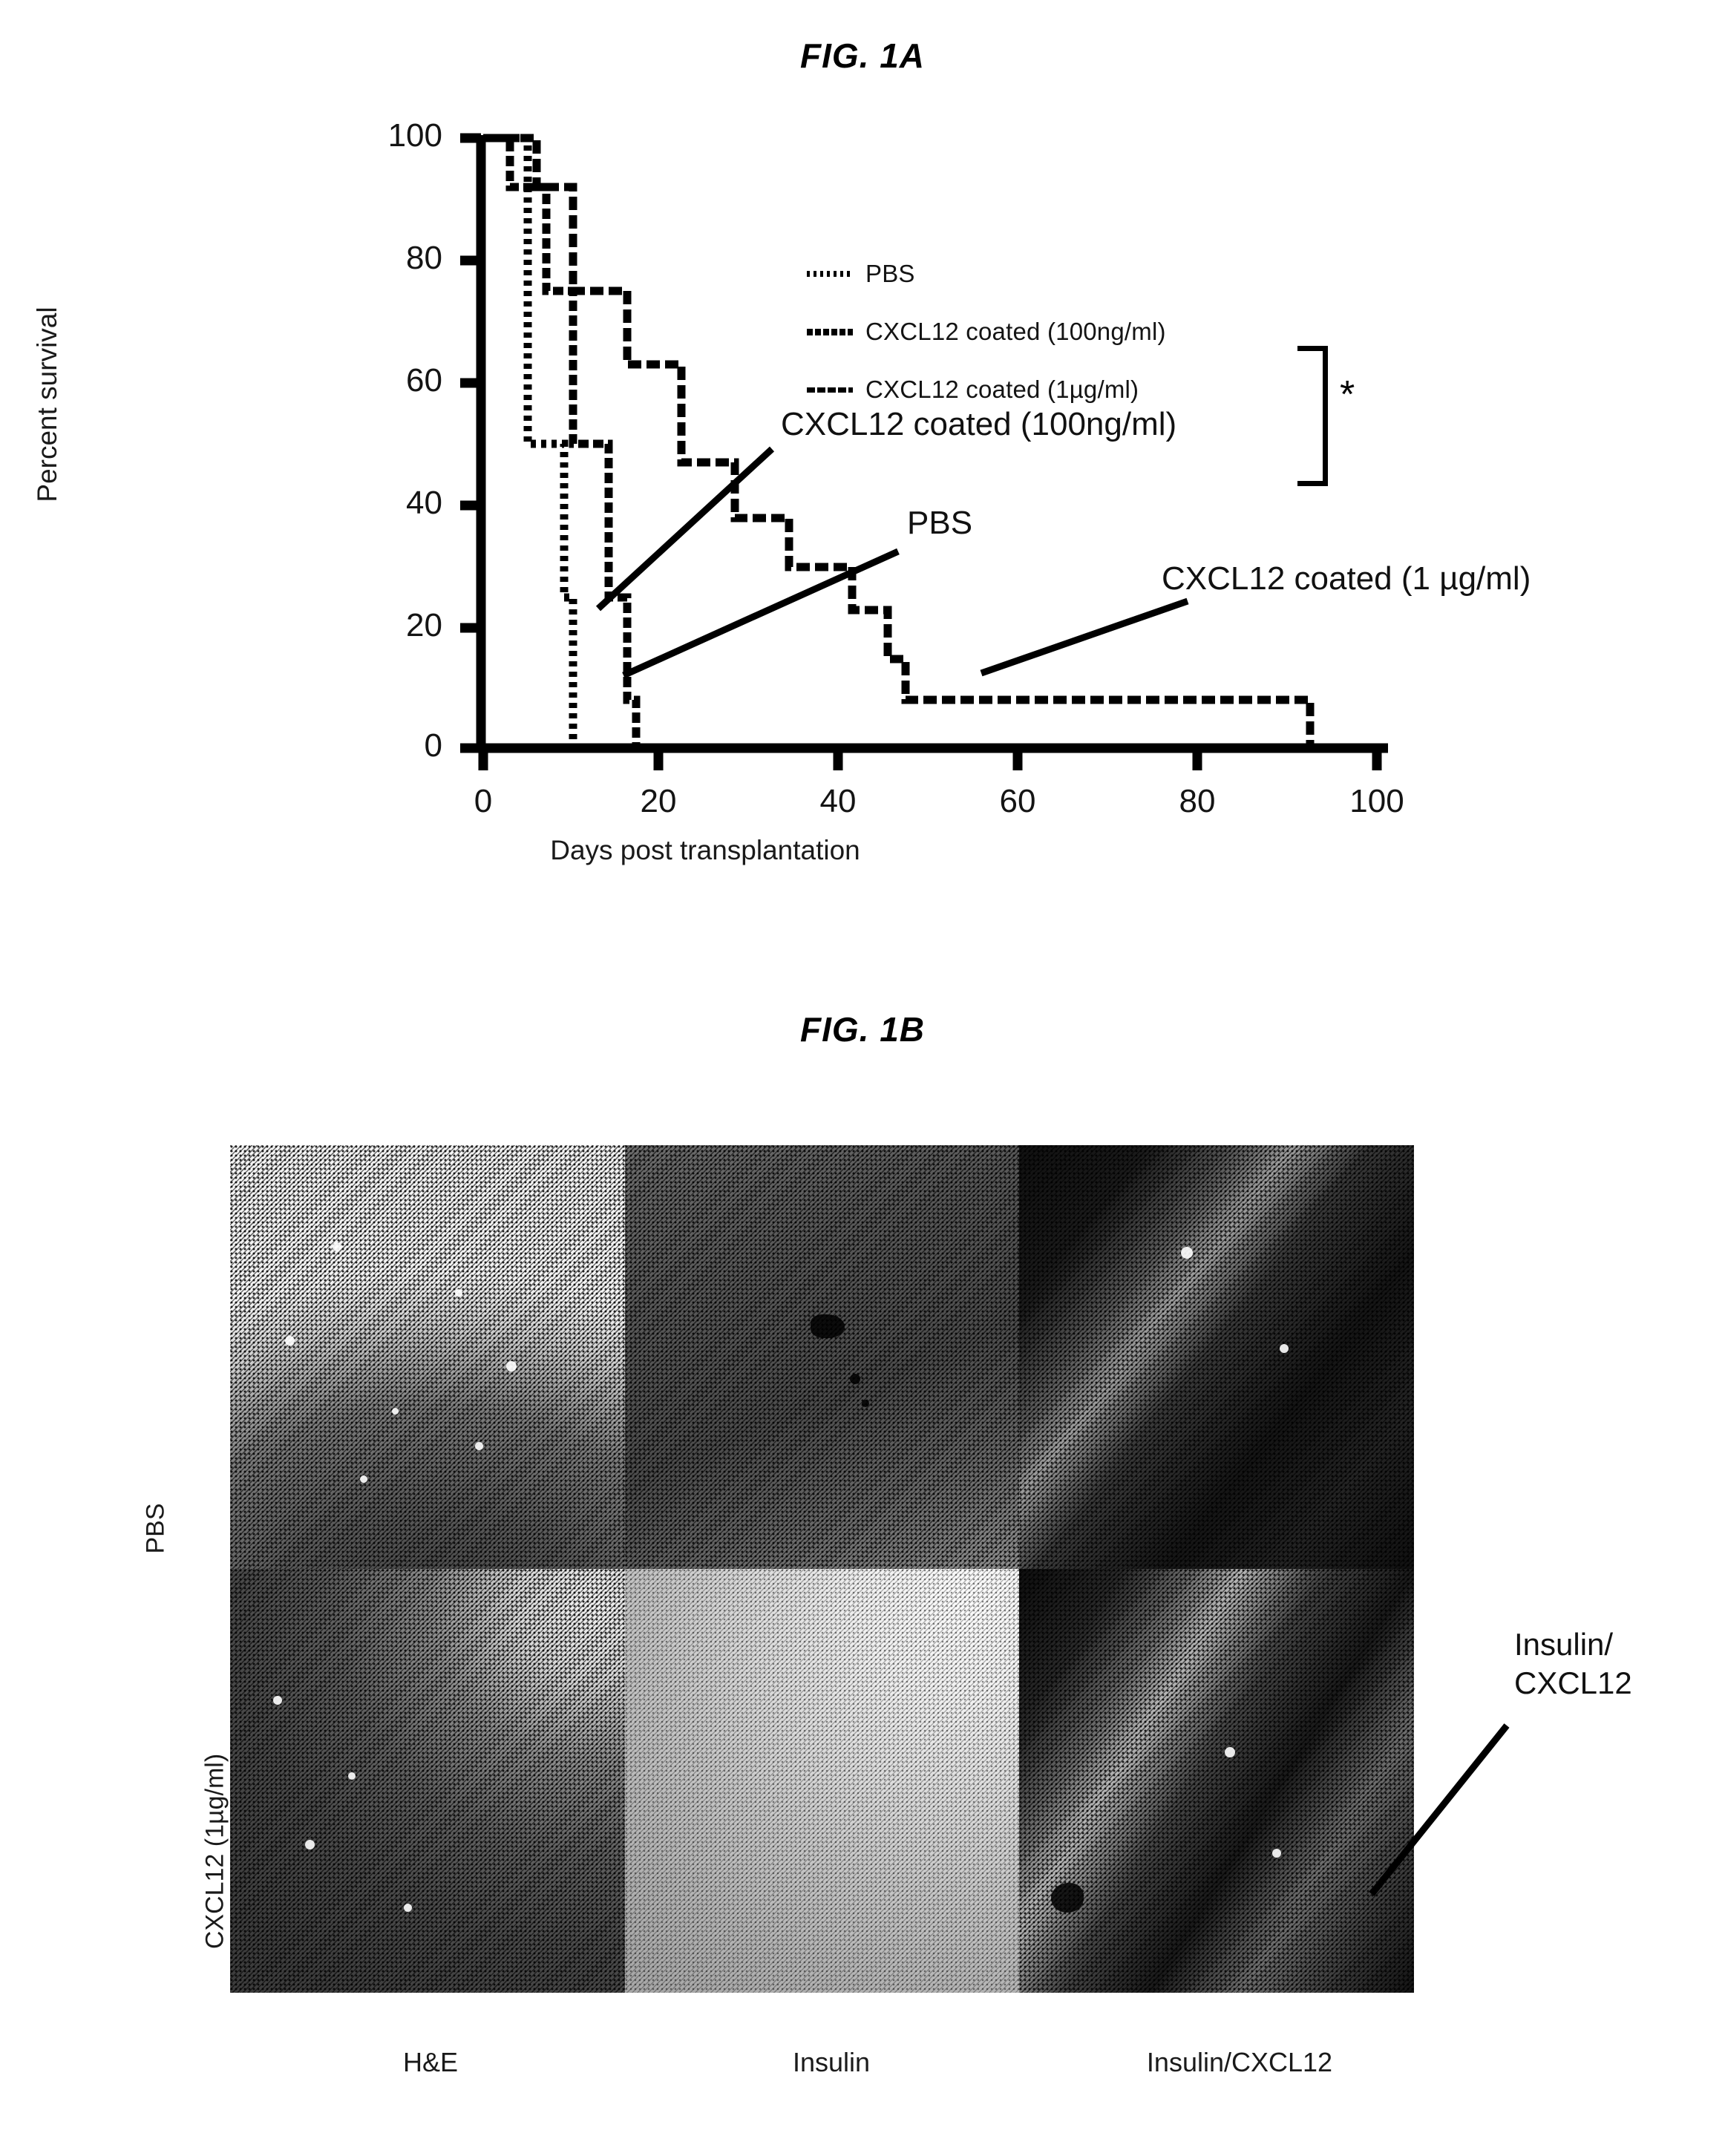 This screenshot has width=1725, height=2156. Describe the element at coordinates (424, 258) in the screenshot. I see `y-tick-label-80: 80` at that location.